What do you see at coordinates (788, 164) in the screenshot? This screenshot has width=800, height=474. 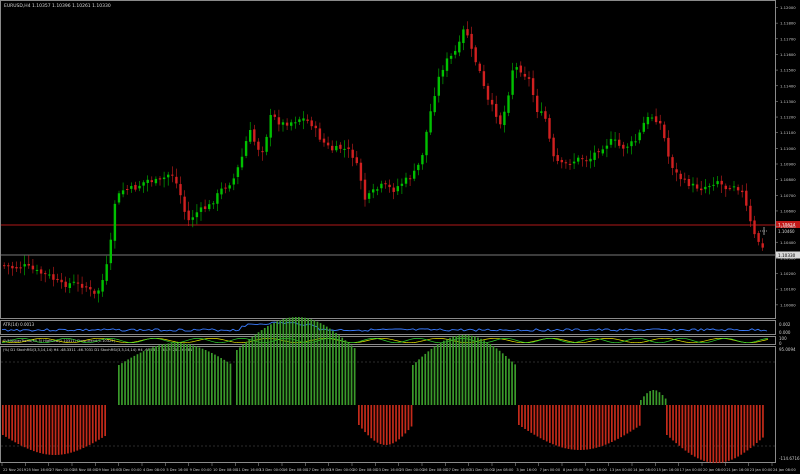 I see `price-tick-label: 1.10900` at bounding box center [788, 164].